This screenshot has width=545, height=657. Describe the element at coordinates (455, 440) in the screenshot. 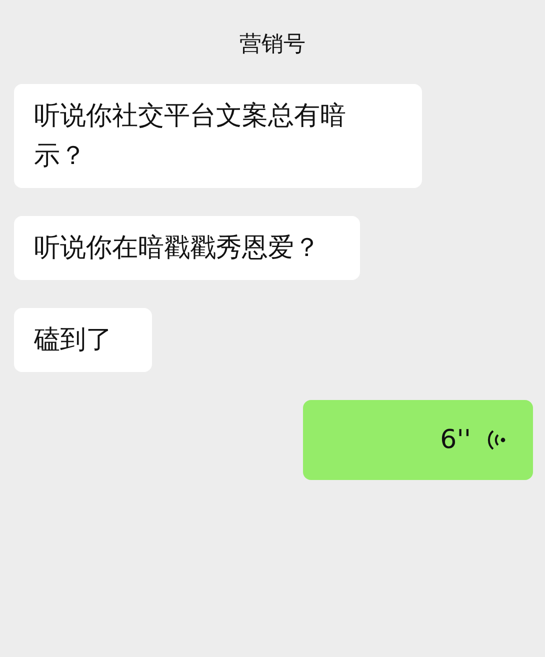

I see `voice-duration: 6''` at that location.